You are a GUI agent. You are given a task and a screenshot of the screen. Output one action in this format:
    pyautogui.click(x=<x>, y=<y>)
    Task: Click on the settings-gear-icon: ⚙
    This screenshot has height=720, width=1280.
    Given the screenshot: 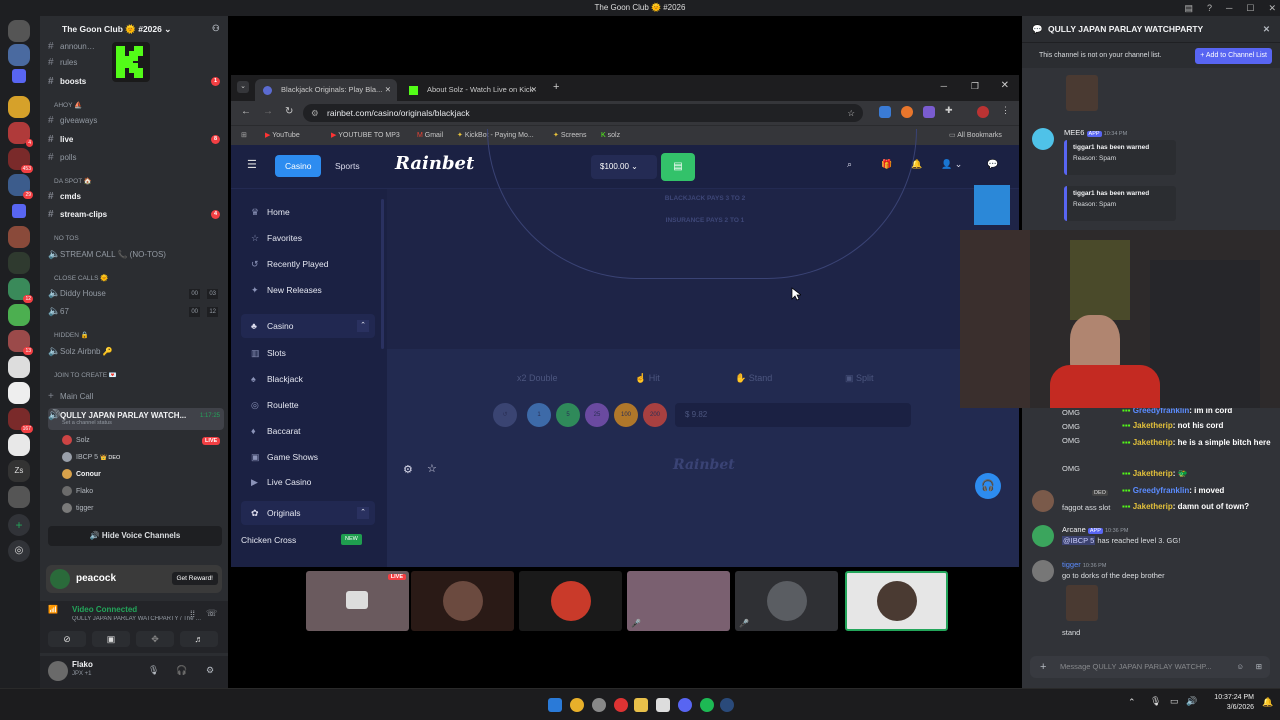 What is the action you would take?
    pyautogui.click(x=210, y=670)
    